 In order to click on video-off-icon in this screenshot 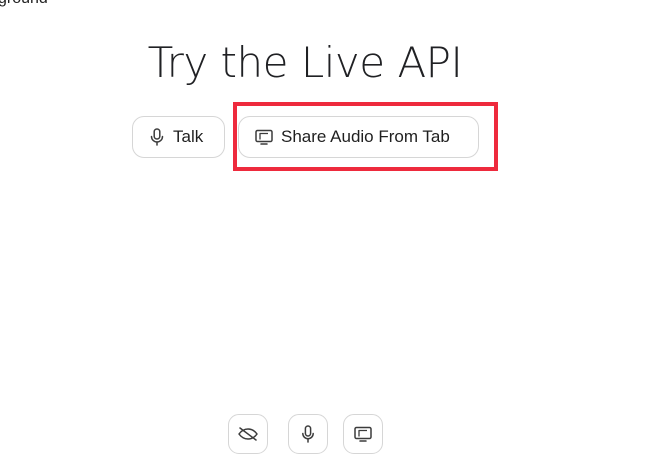, I will do `click(248, 434)`.